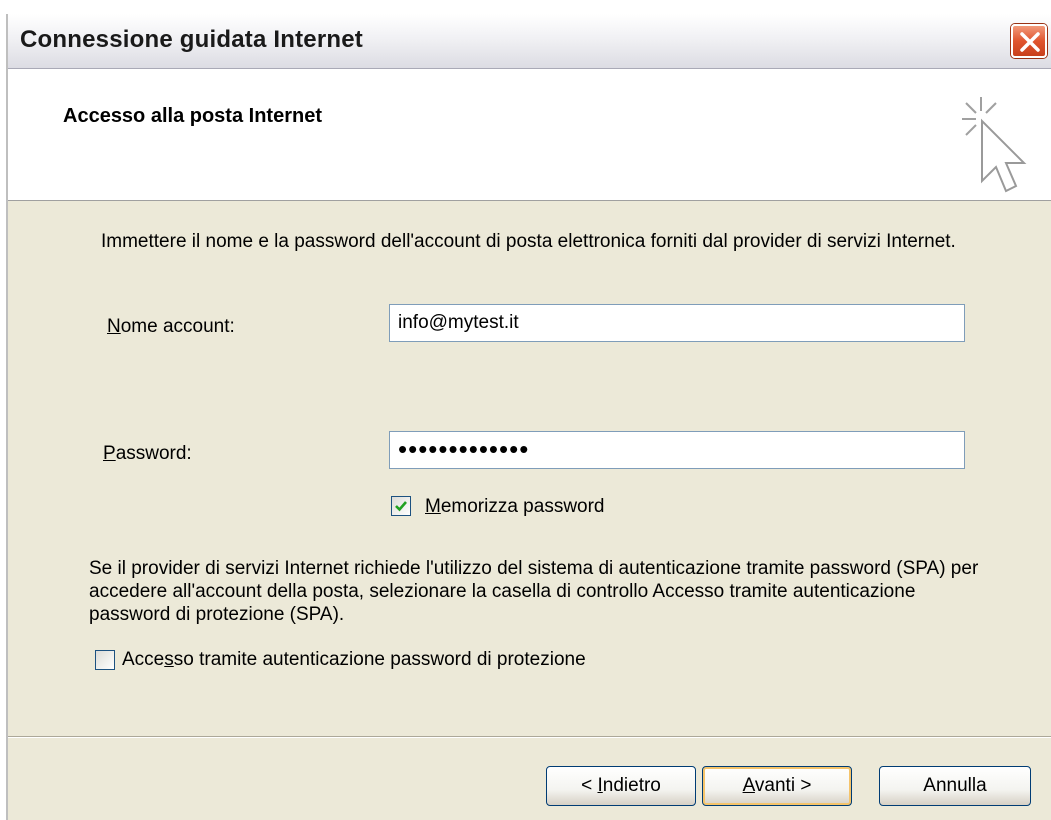 The height and width of the screenshot is (820, 1051). I want to click on wizard-cursor-icon, so click(994, 145).